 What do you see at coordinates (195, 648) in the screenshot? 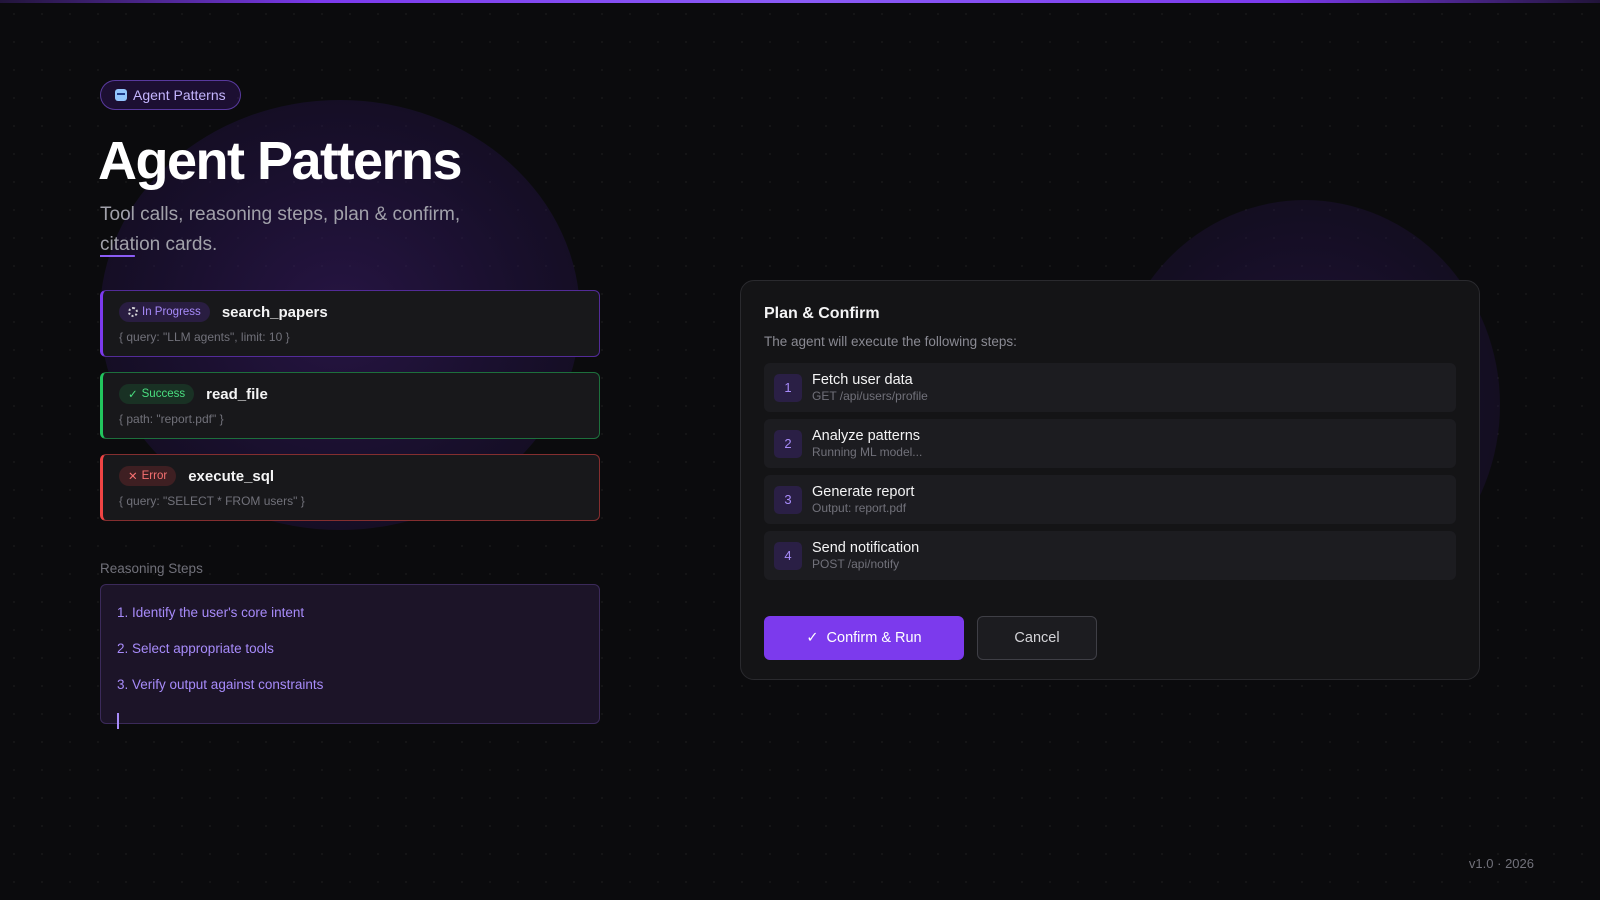
I see `reasoning-step: 2. Select appropriate tools` at bounding box center [195, 648].